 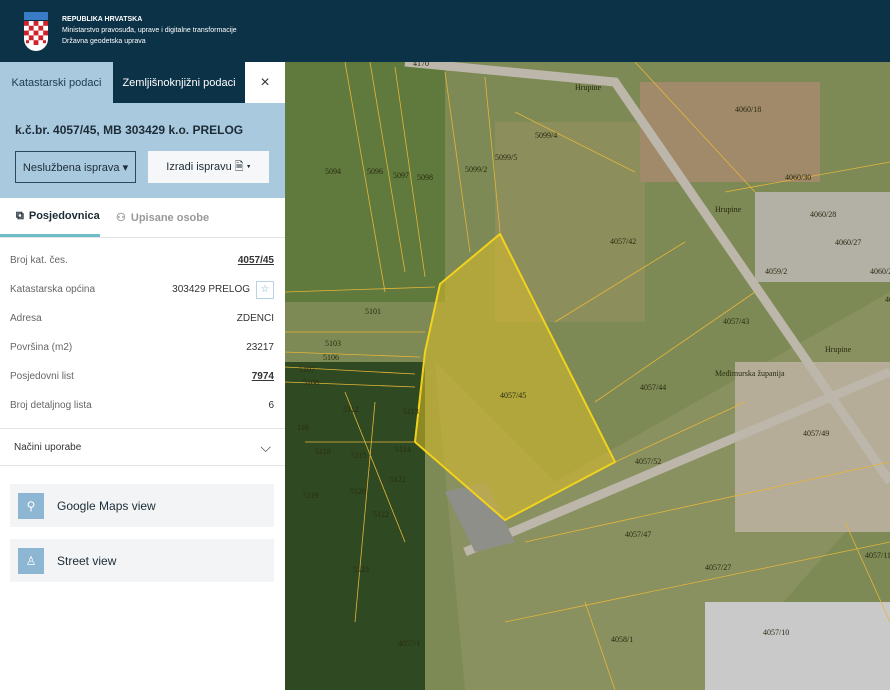 What do you see at coordinates (208, 167) in the screenshot?
I see `create-document-button: Izradi ispravu 🗎 ▾` at bounding box center [208, 167].